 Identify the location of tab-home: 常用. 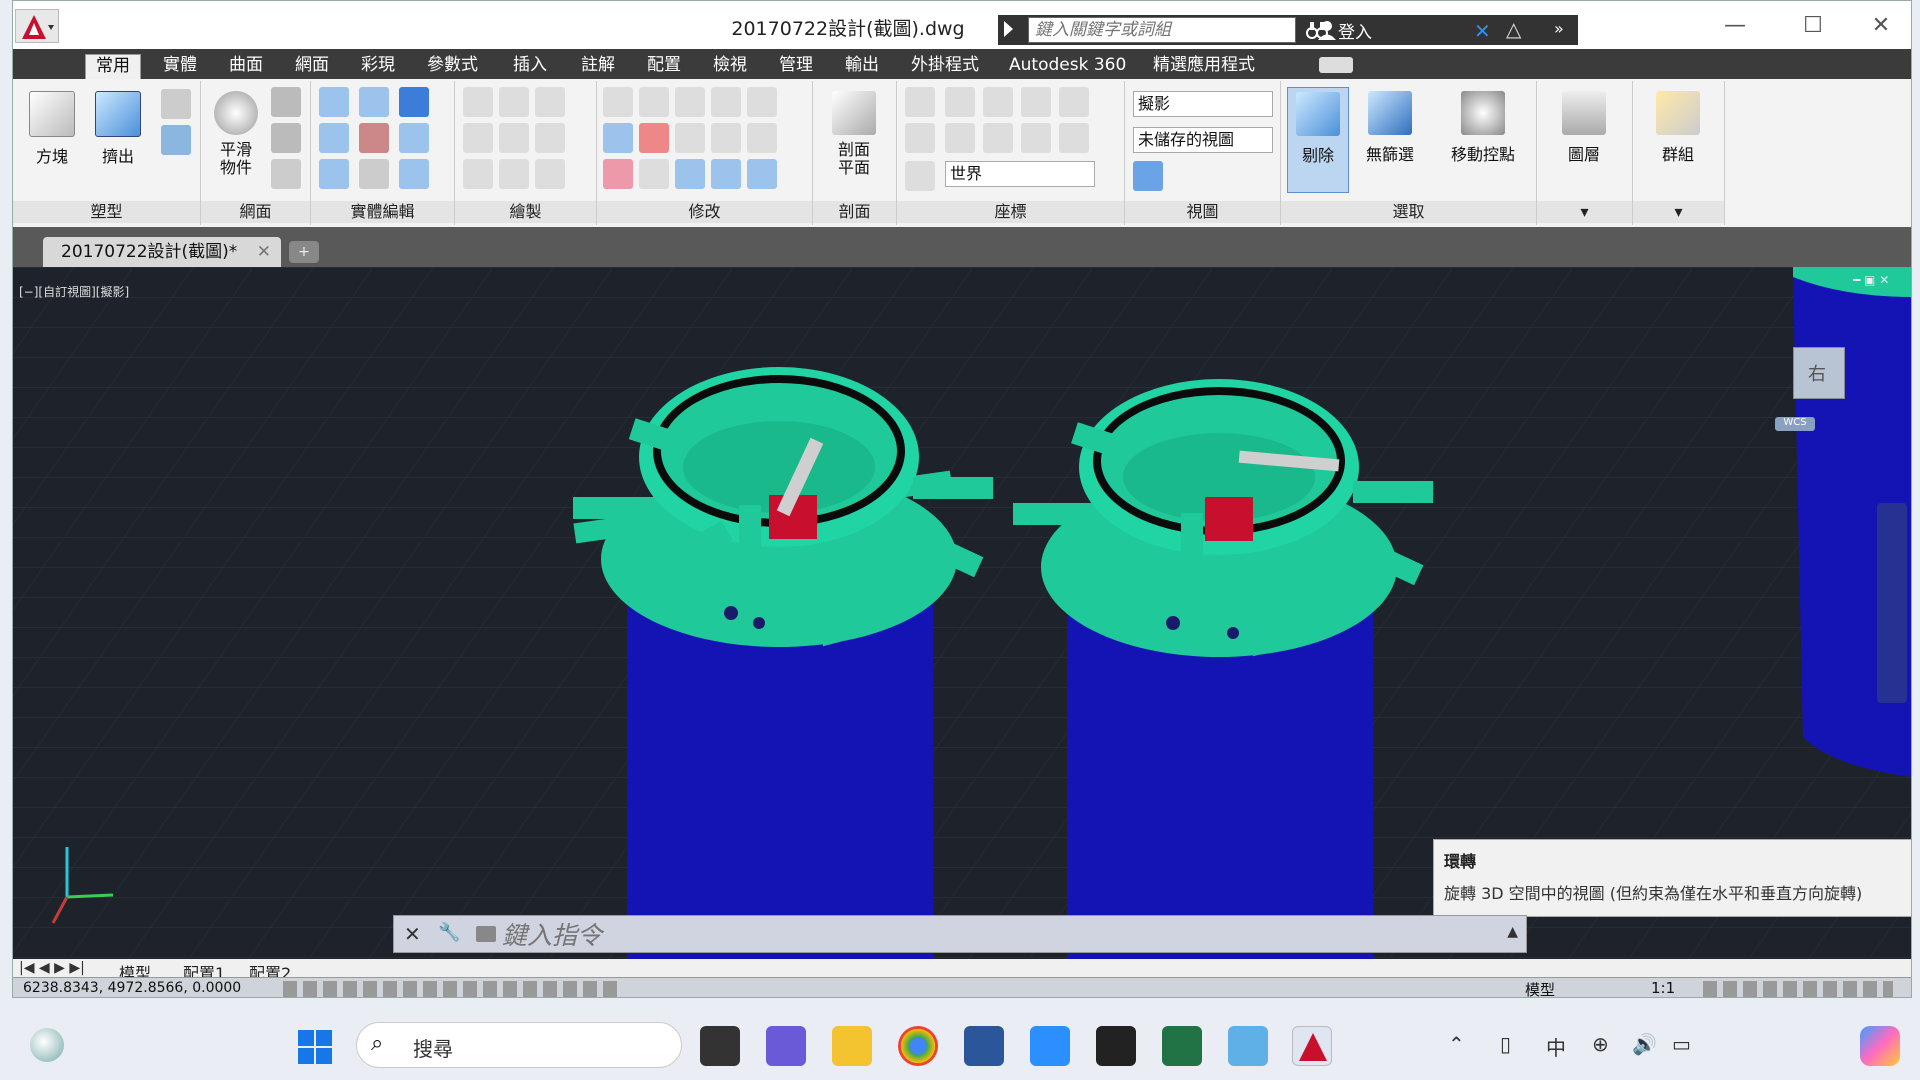
(113, 67).